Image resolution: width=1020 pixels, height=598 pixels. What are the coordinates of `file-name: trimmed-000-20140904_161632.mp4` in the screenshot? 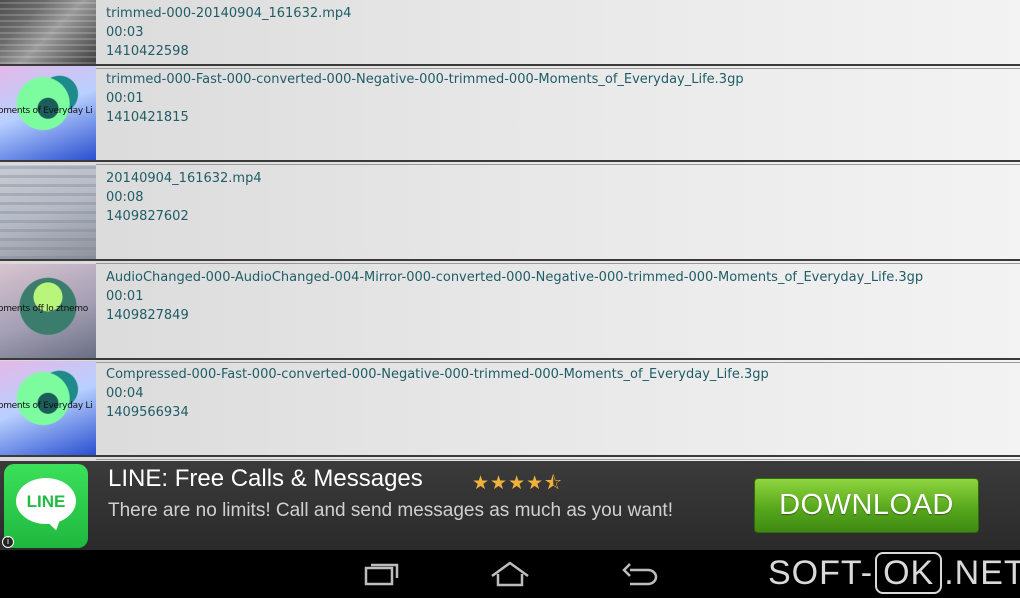 It's located at (229, 13).